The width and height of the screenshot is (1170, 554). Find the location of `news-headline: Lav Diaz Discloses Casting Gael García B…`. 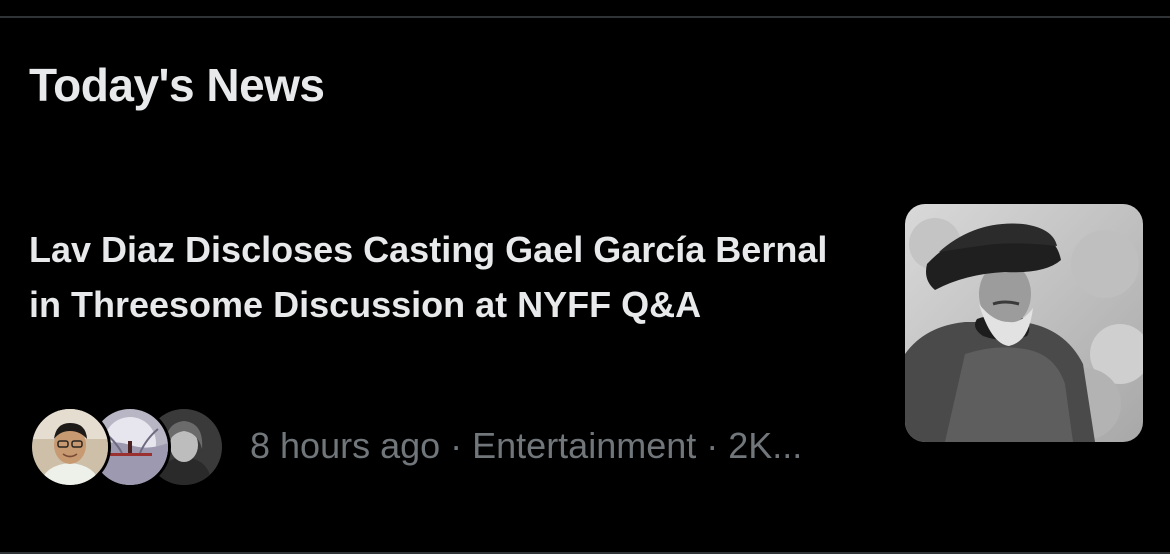

news-headline: Lav Diaz Discloses Casting Gael García B… is located at coordinates (449, 277).